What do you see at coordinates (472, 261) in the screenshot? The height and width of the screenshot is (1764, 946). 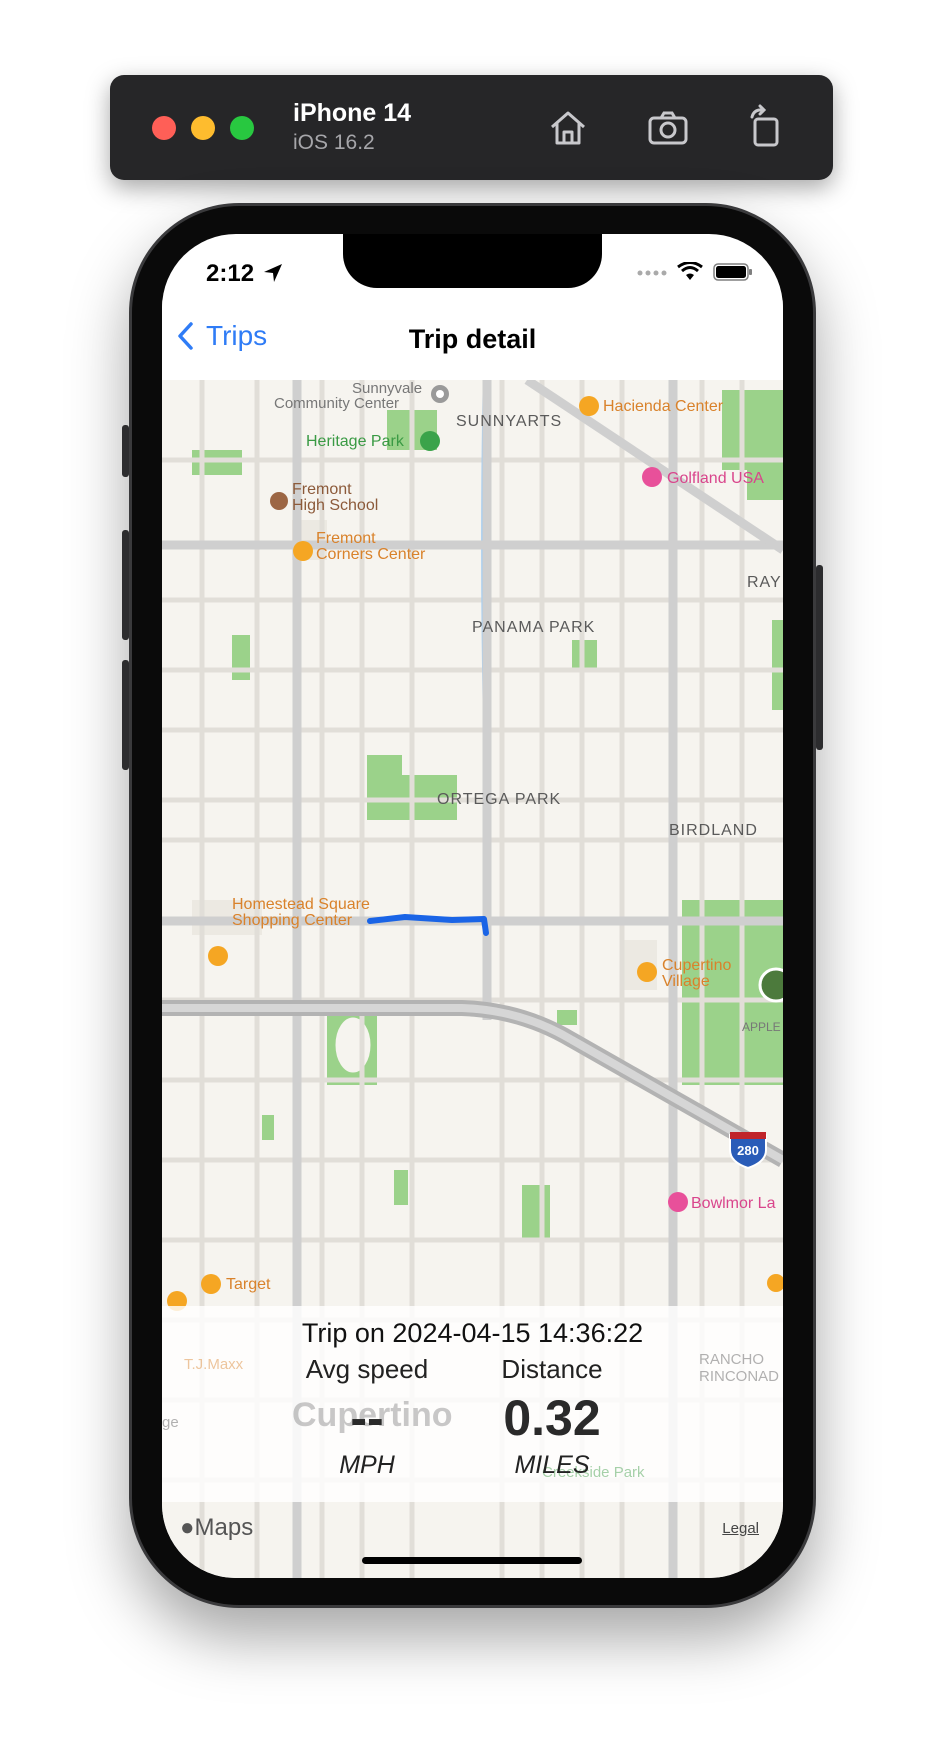 I see `notch` at bounding box center [472, 261].